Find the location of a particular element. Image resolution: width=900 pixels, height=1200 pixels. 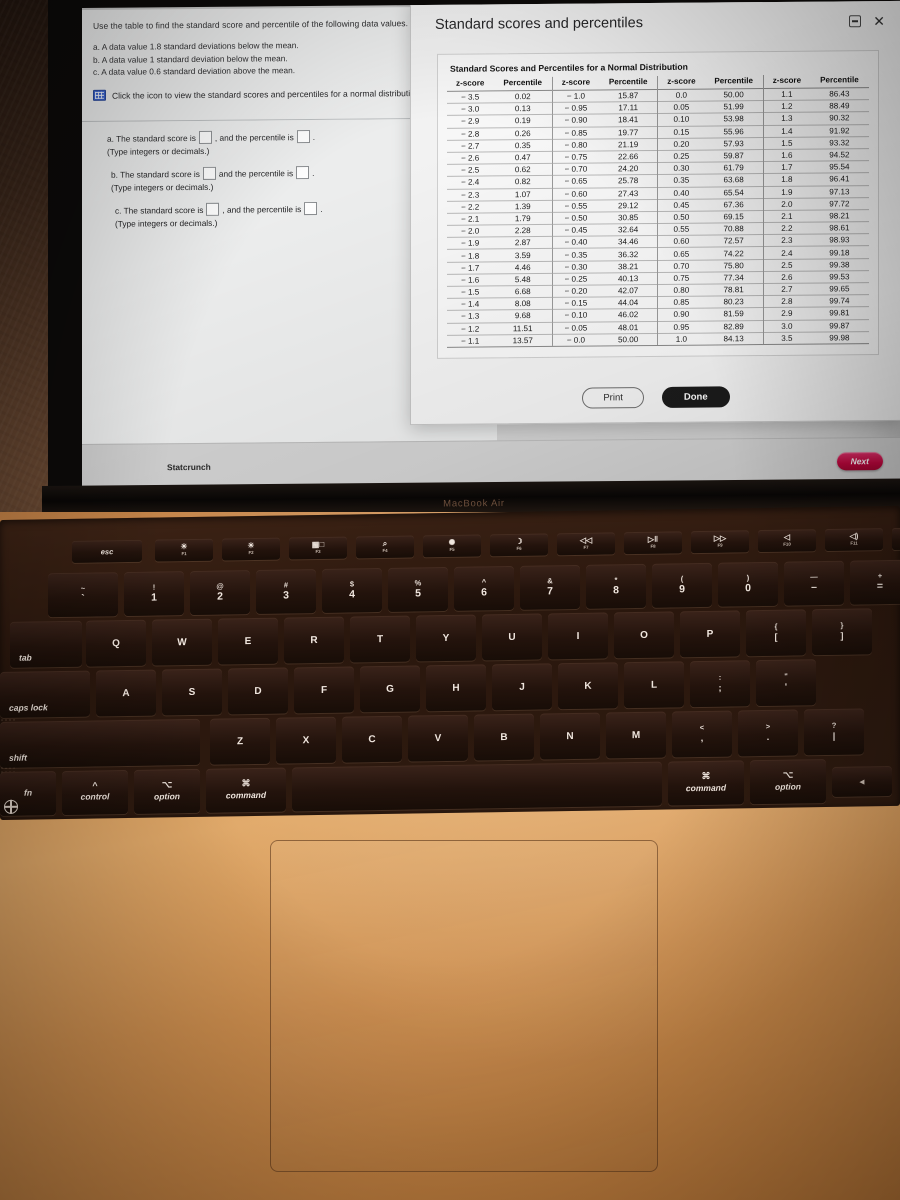

minimize-icon is located at coordinates (855, 21).